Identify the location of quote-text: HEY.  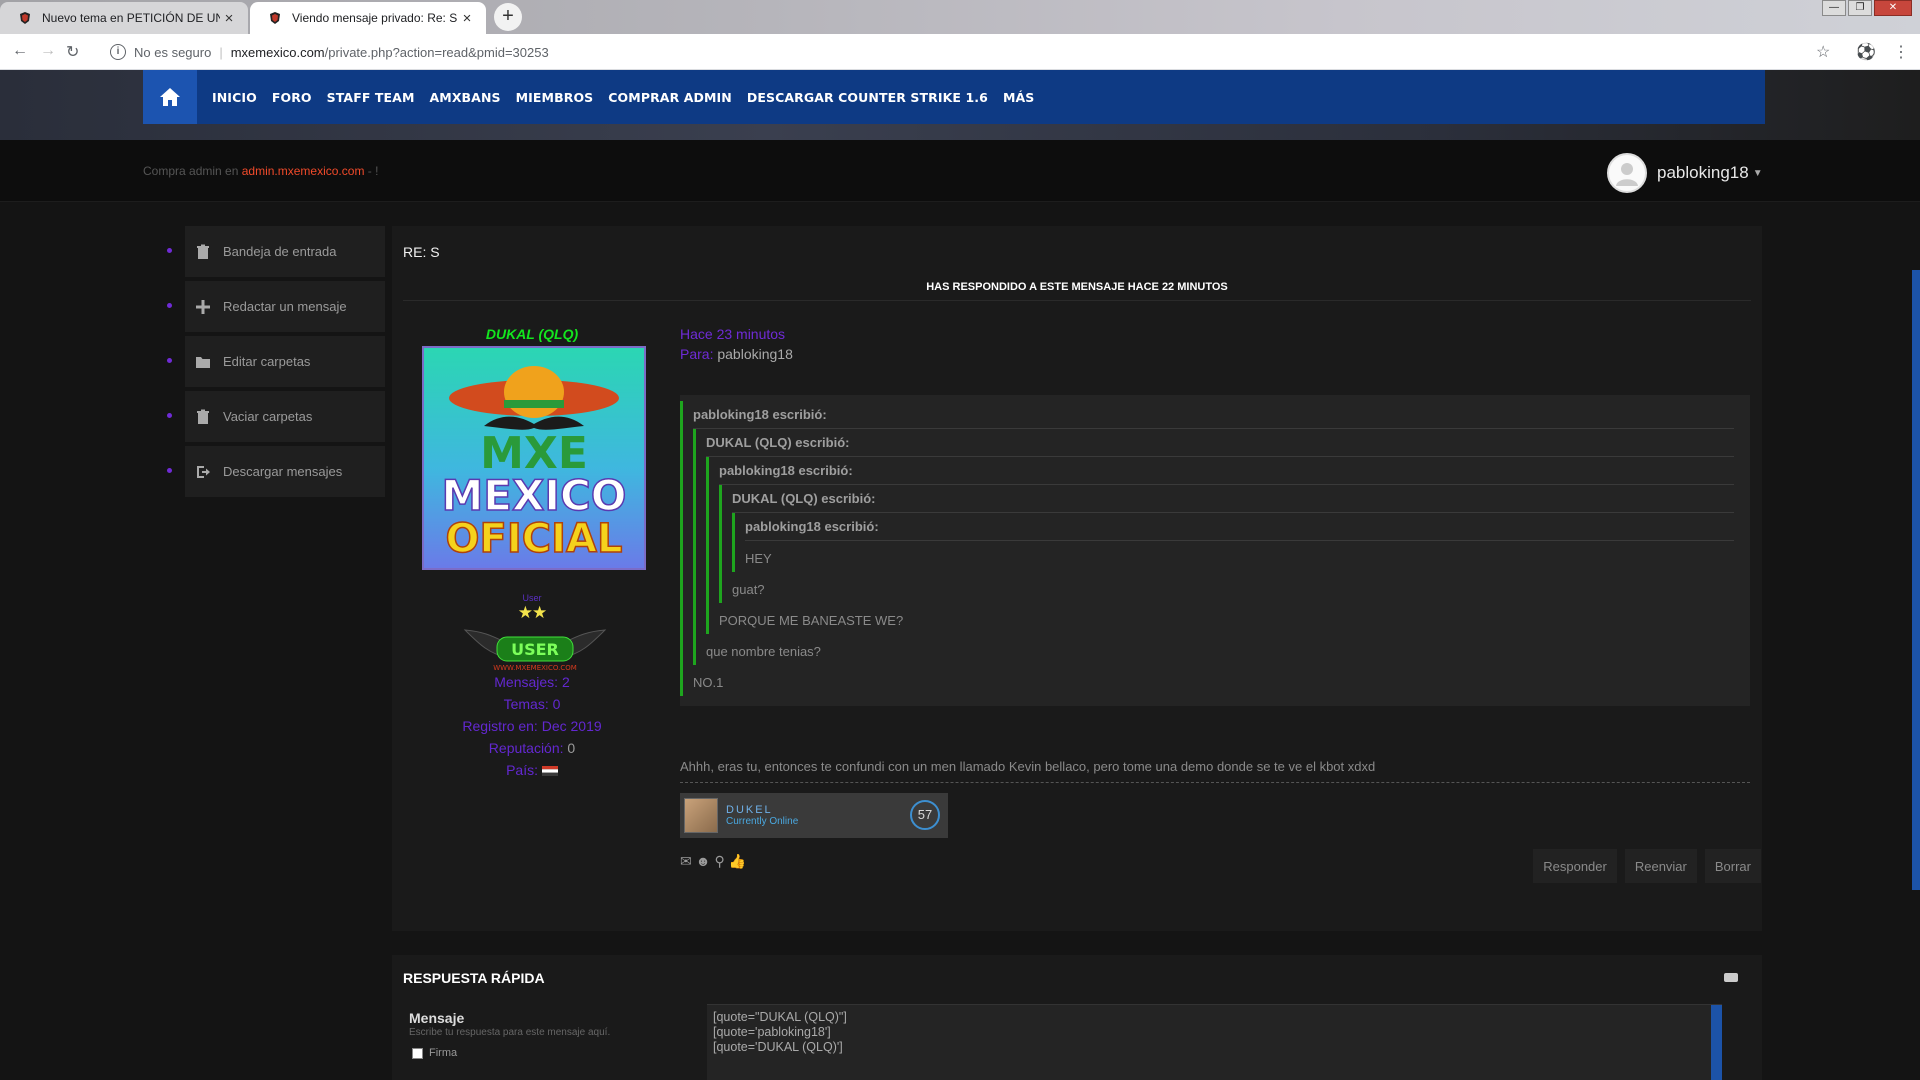
(758, 558).